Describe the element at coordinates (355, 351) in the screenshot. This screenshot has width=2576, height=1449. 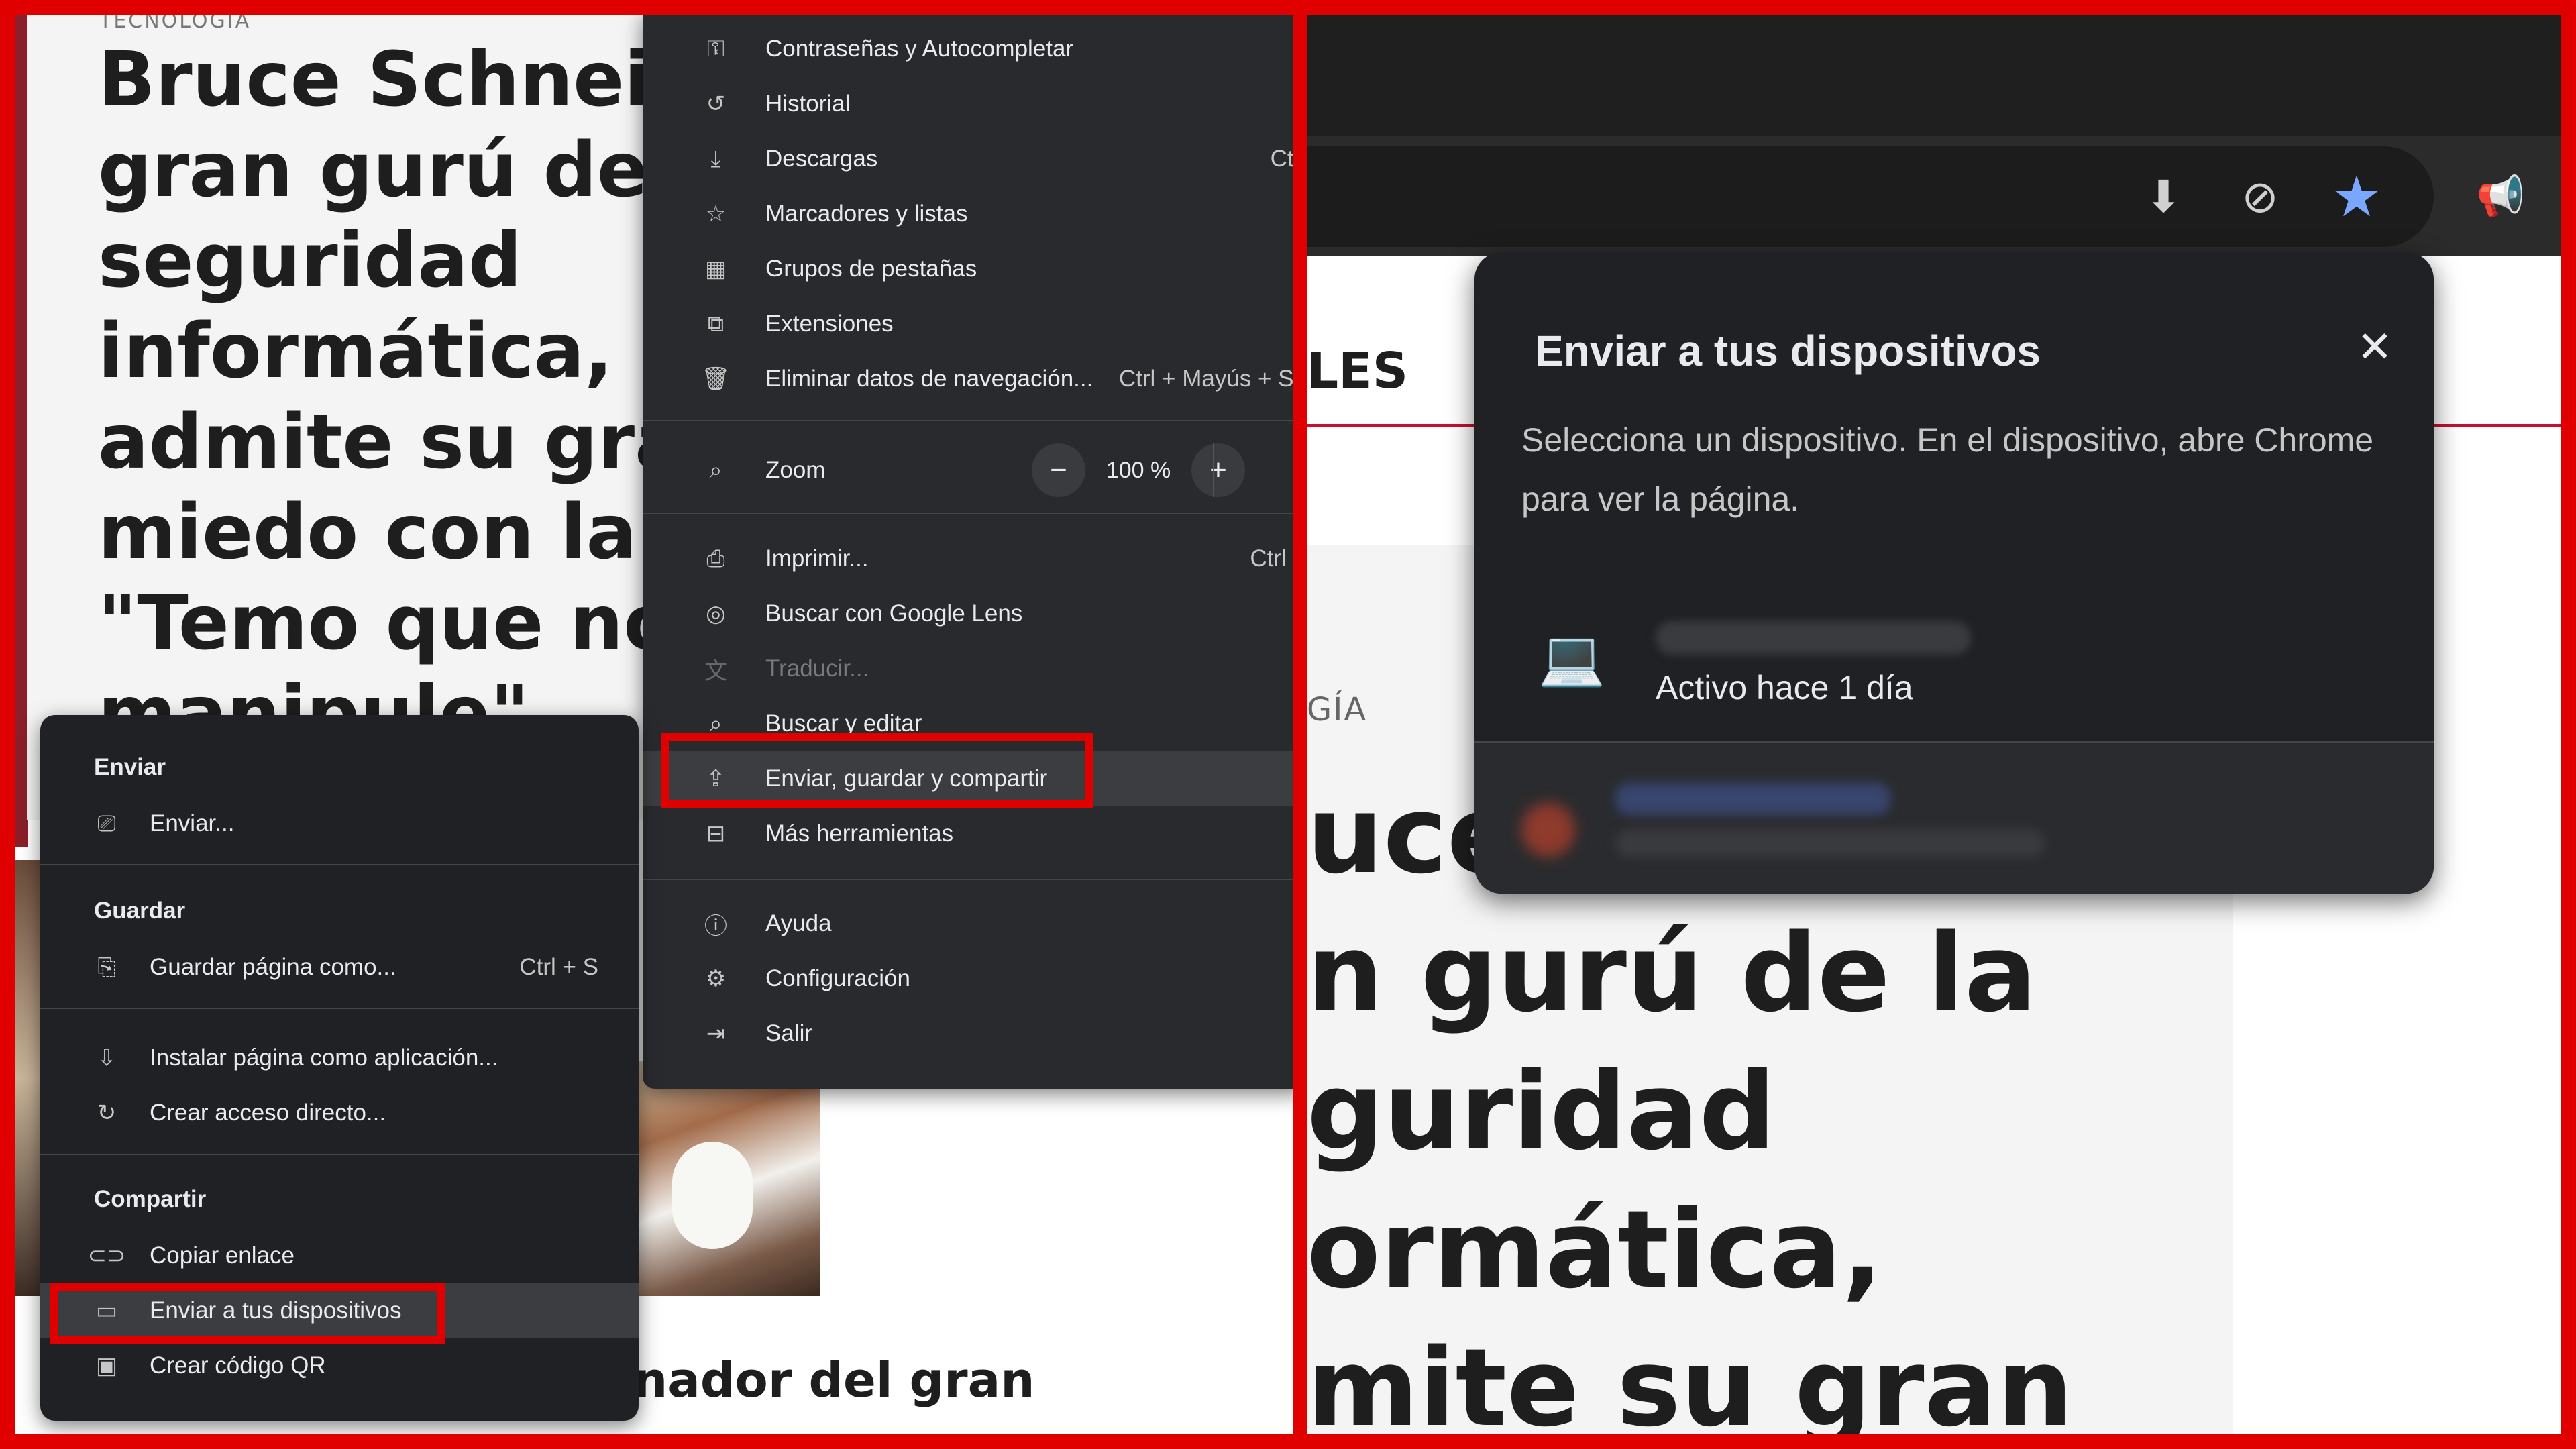
I see `headline-line: informática,` at that location.